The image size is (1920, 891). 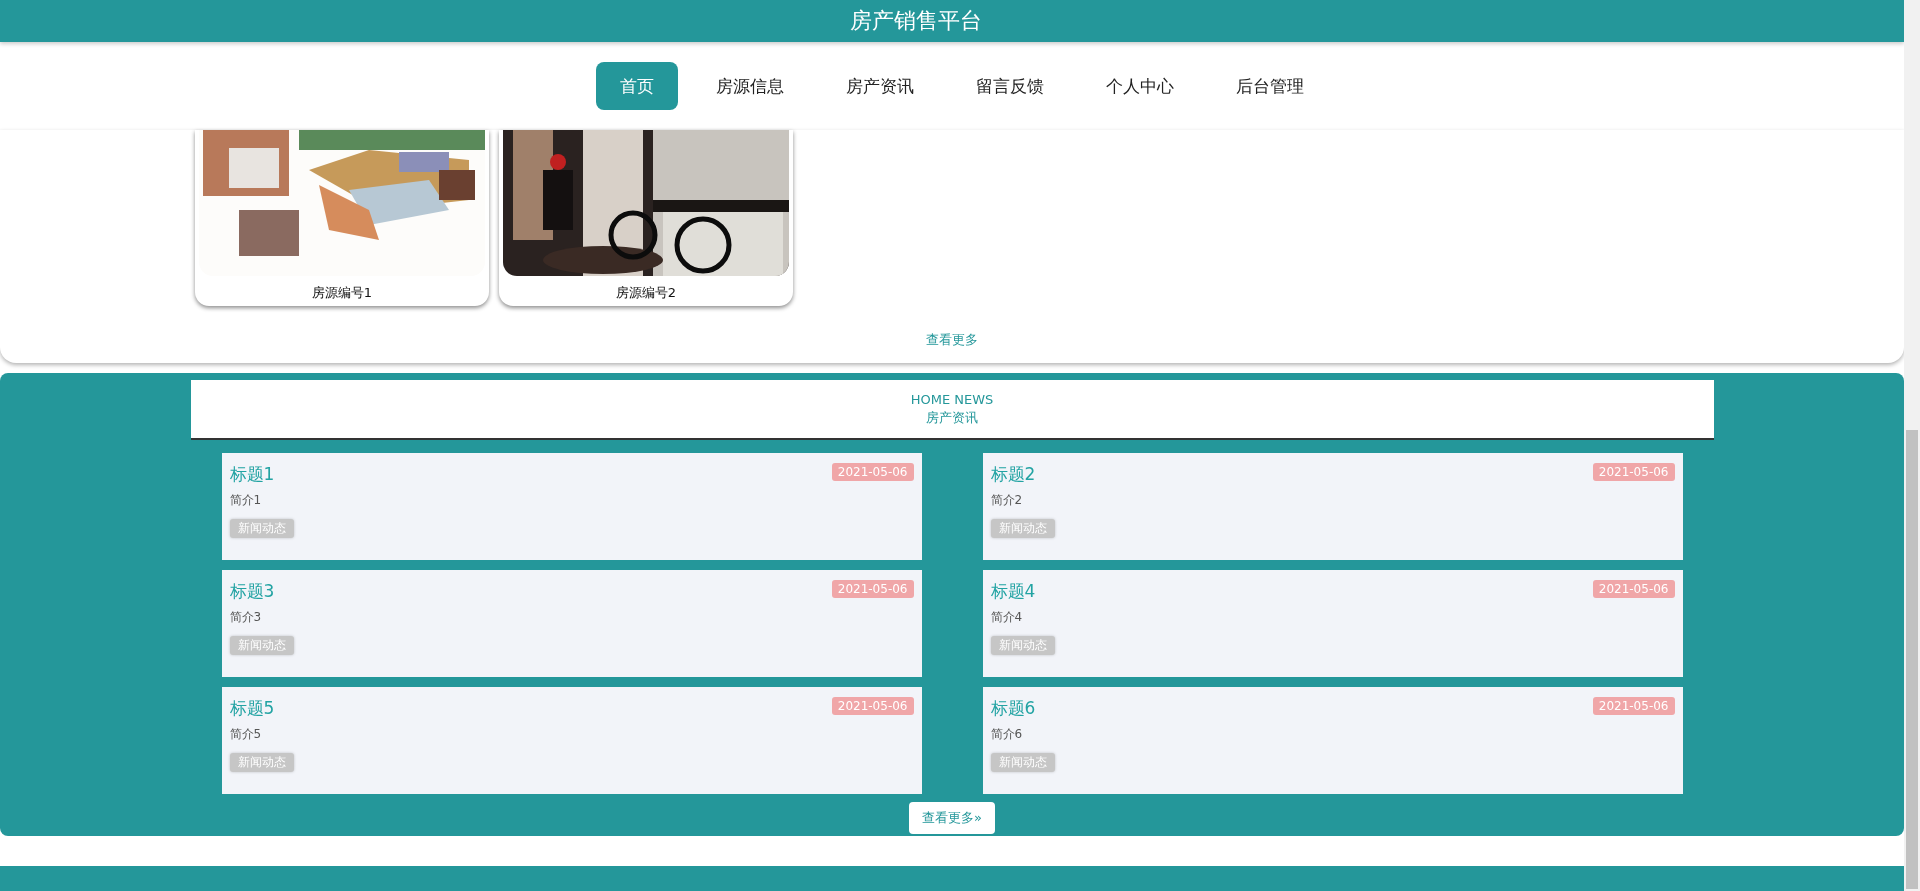 I want to click on site-title: 房产销售平台, so click(x=916, y=21).